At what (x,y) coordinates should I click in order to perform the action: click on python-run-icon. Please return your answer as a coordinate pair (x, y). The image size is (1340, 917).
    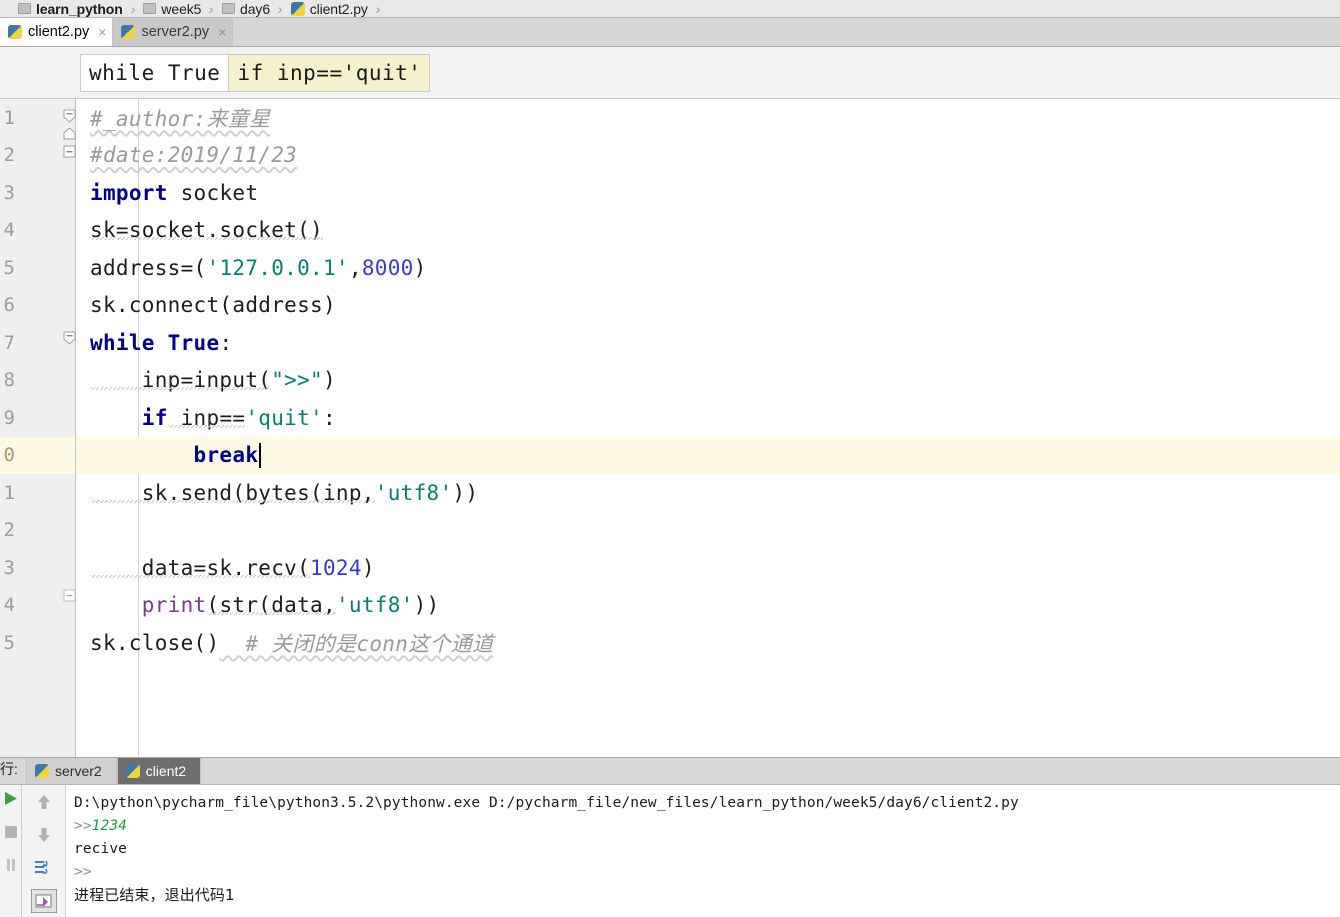
    Looking at the image, I should click on (42, 771).